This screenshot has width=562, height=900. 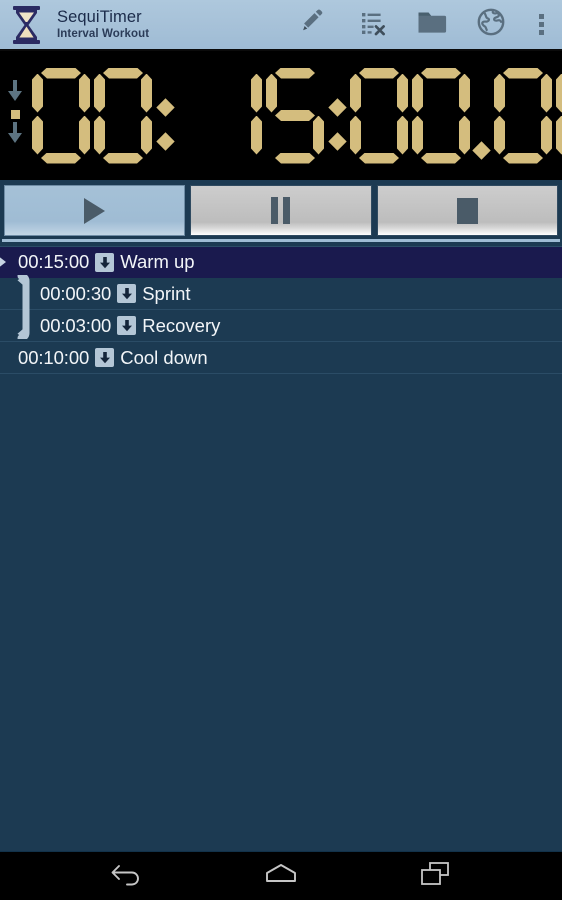 What do you see at coordinates (103, 33) in the screenshot?
I see `app-subtitle: Interval Workout` at bounding box center [103, 33].